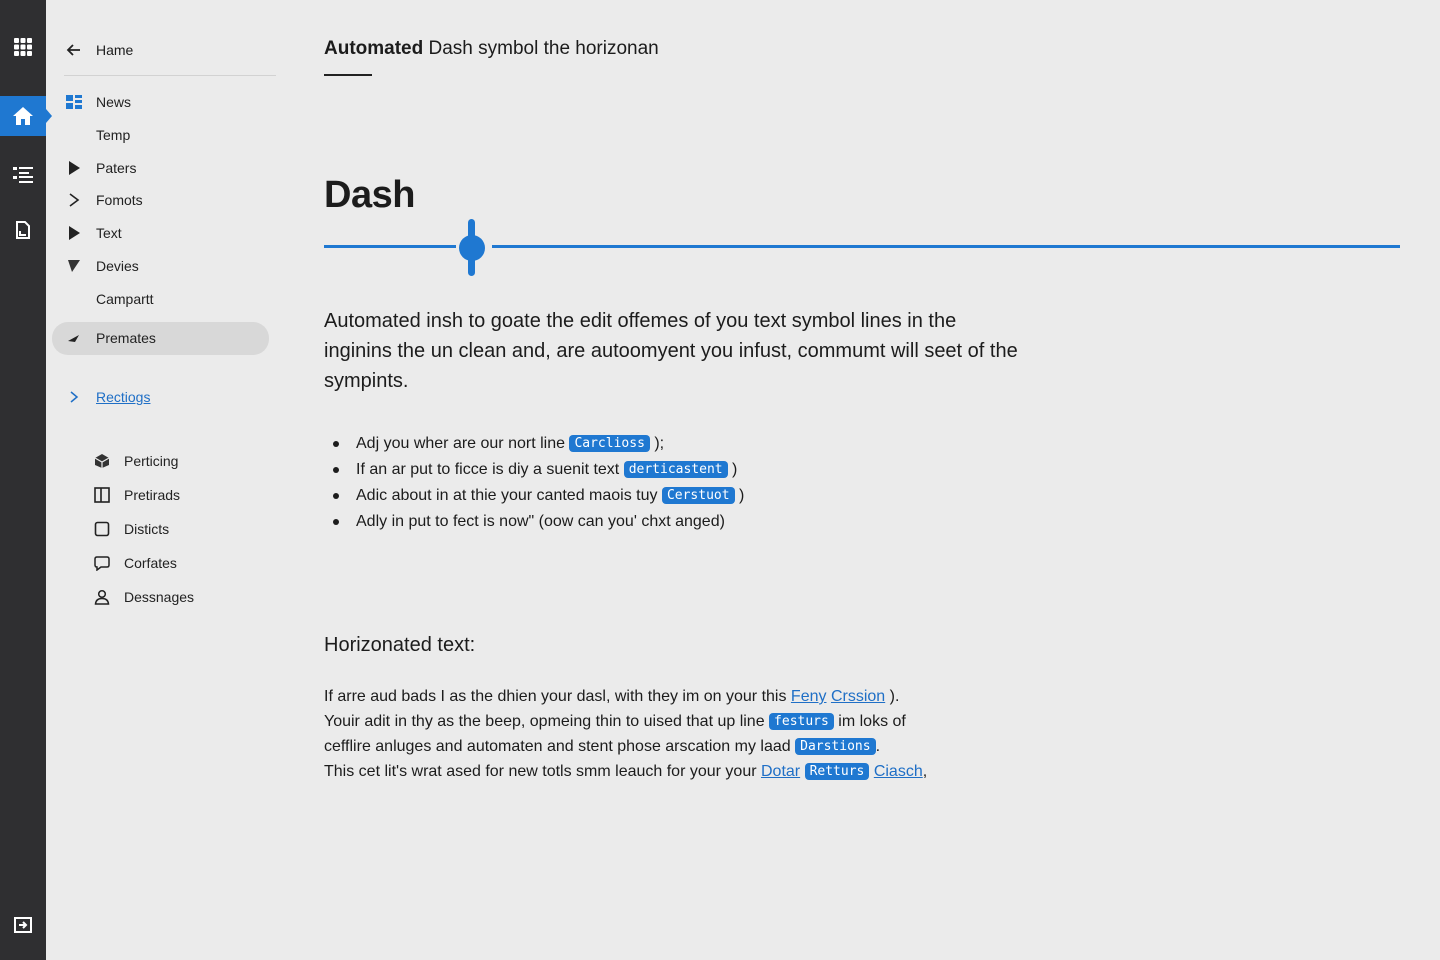 Image resolution: width=1440 pixels, height=960 pixels. What do you see at coordinates (102, 529) in the screenshot?
I see `square-icon` at bounding box center [102, 529].